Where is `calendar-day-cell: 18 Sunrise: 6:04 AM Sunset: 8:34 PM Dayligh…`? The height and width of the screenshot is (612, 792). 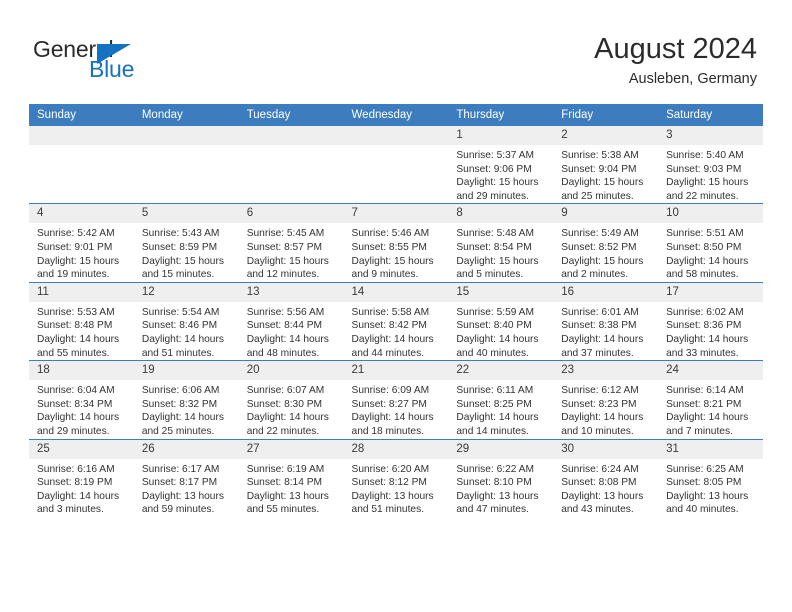
calendar-day-cell: 18 Sunrise: 6:04 AM Sunset: 8:34 PM Dayligh… is located at coordinates (81, 399).